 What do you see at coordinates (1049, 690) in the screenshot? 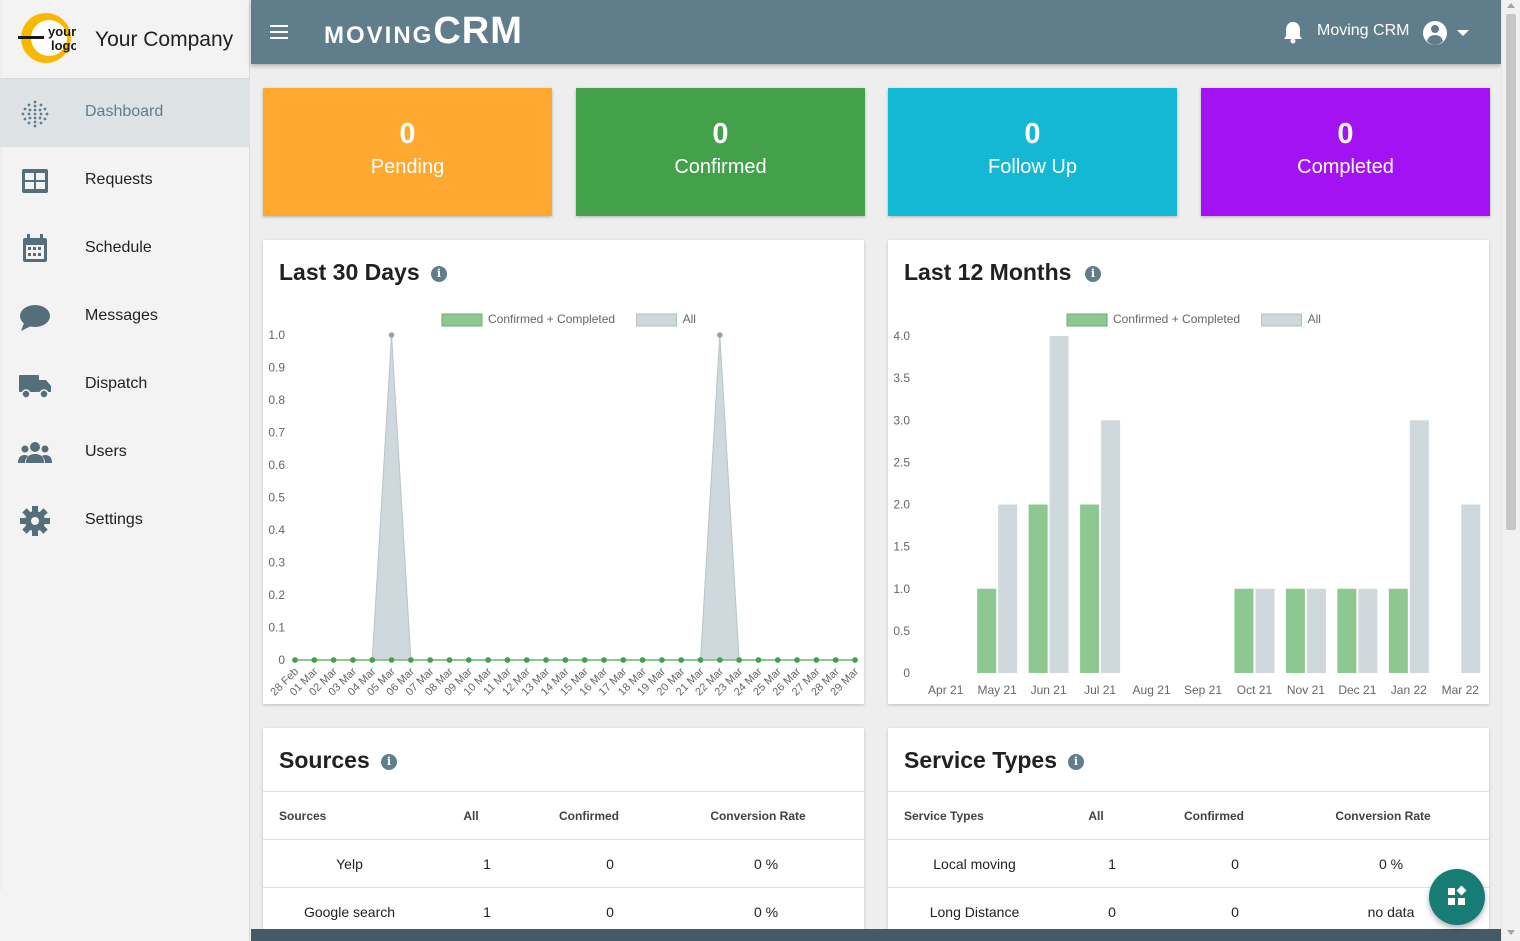
I see `x-tick-label: Jun 21` at bounding box center [1049, 690].